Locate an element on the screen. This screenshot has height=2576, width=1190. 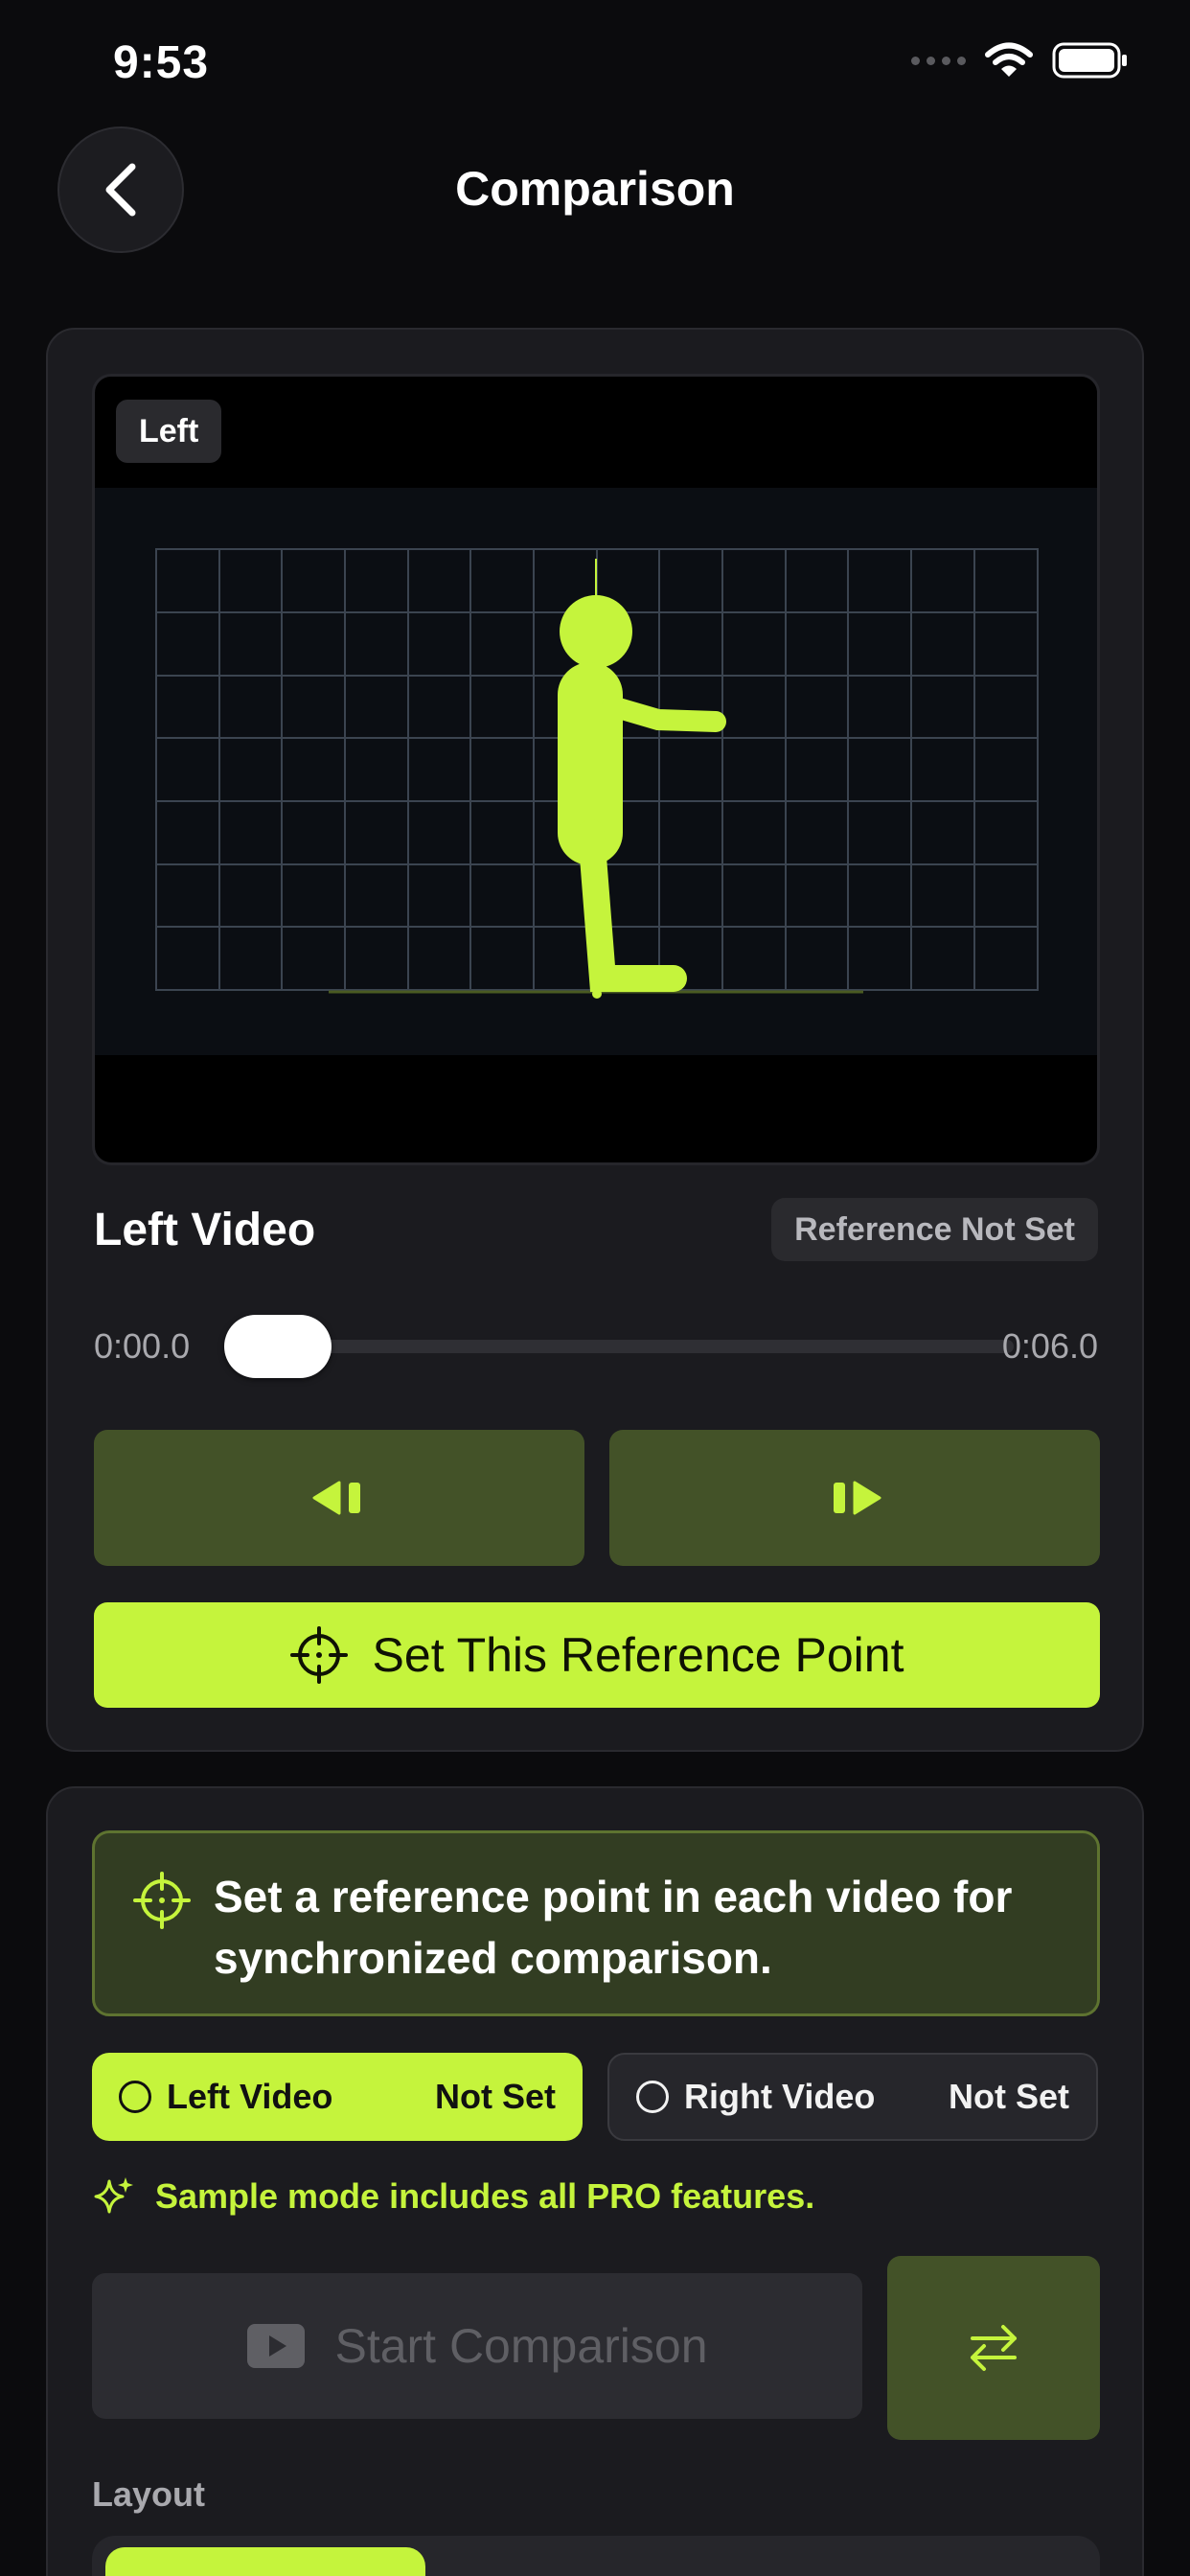
video-side-badge: Left is located at coordinates (169, 431).